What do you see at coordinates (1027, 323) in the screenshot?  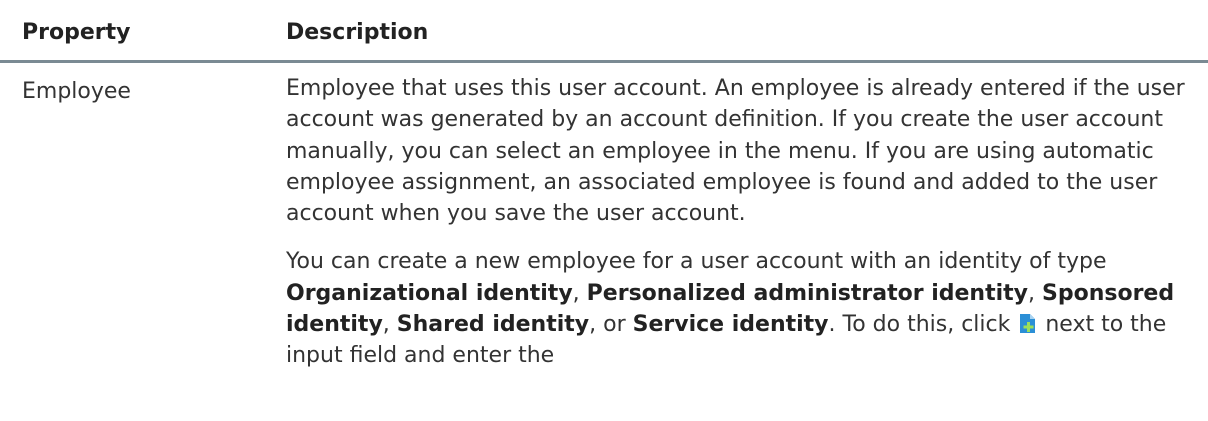 I see `add-new-document-icon` at bounding box center [1027, 323].